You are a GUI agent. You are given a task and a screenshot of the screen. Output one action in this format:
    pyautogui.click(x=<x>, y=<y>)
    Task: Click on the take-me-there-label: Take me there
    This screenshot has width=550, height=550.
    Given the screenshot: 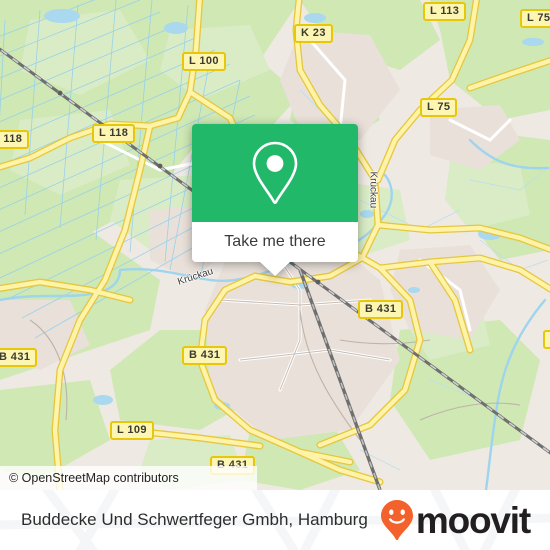 What is the action you would take?
    pyautogui.click(x=275, y=241)
    